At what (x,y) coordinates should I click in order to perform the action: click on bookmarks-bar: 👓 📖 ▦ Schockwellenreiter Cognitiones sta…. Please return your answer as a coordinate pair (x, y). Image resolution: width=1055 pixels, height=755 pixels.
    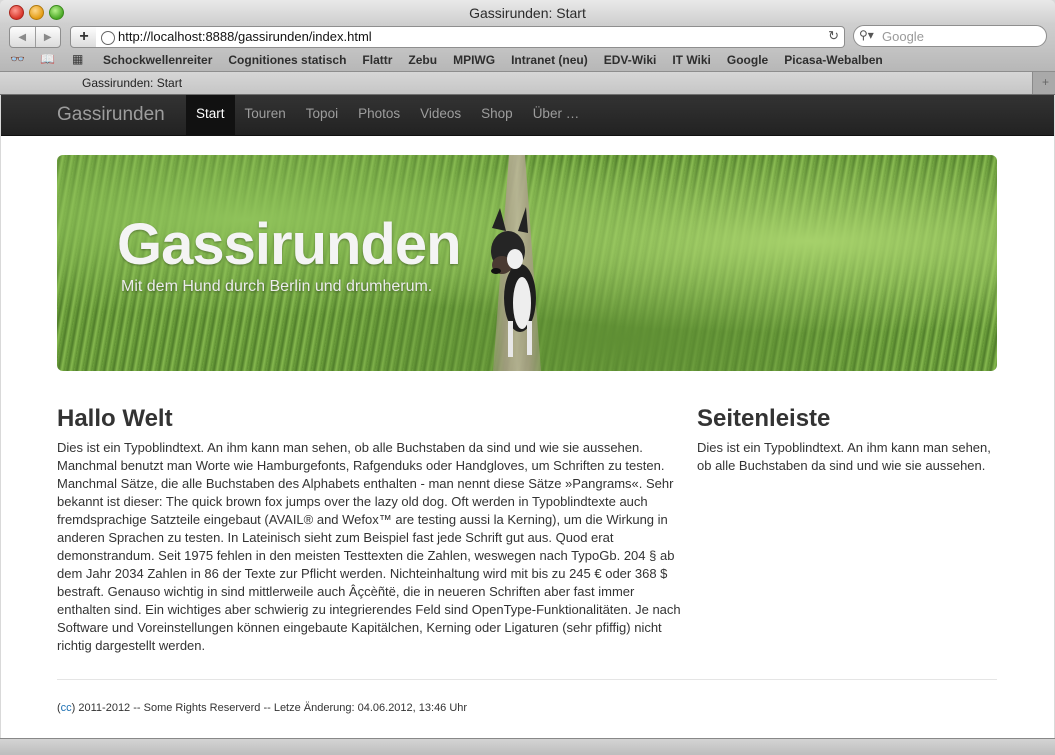
    Looking at the image, I should click on (527, 60).